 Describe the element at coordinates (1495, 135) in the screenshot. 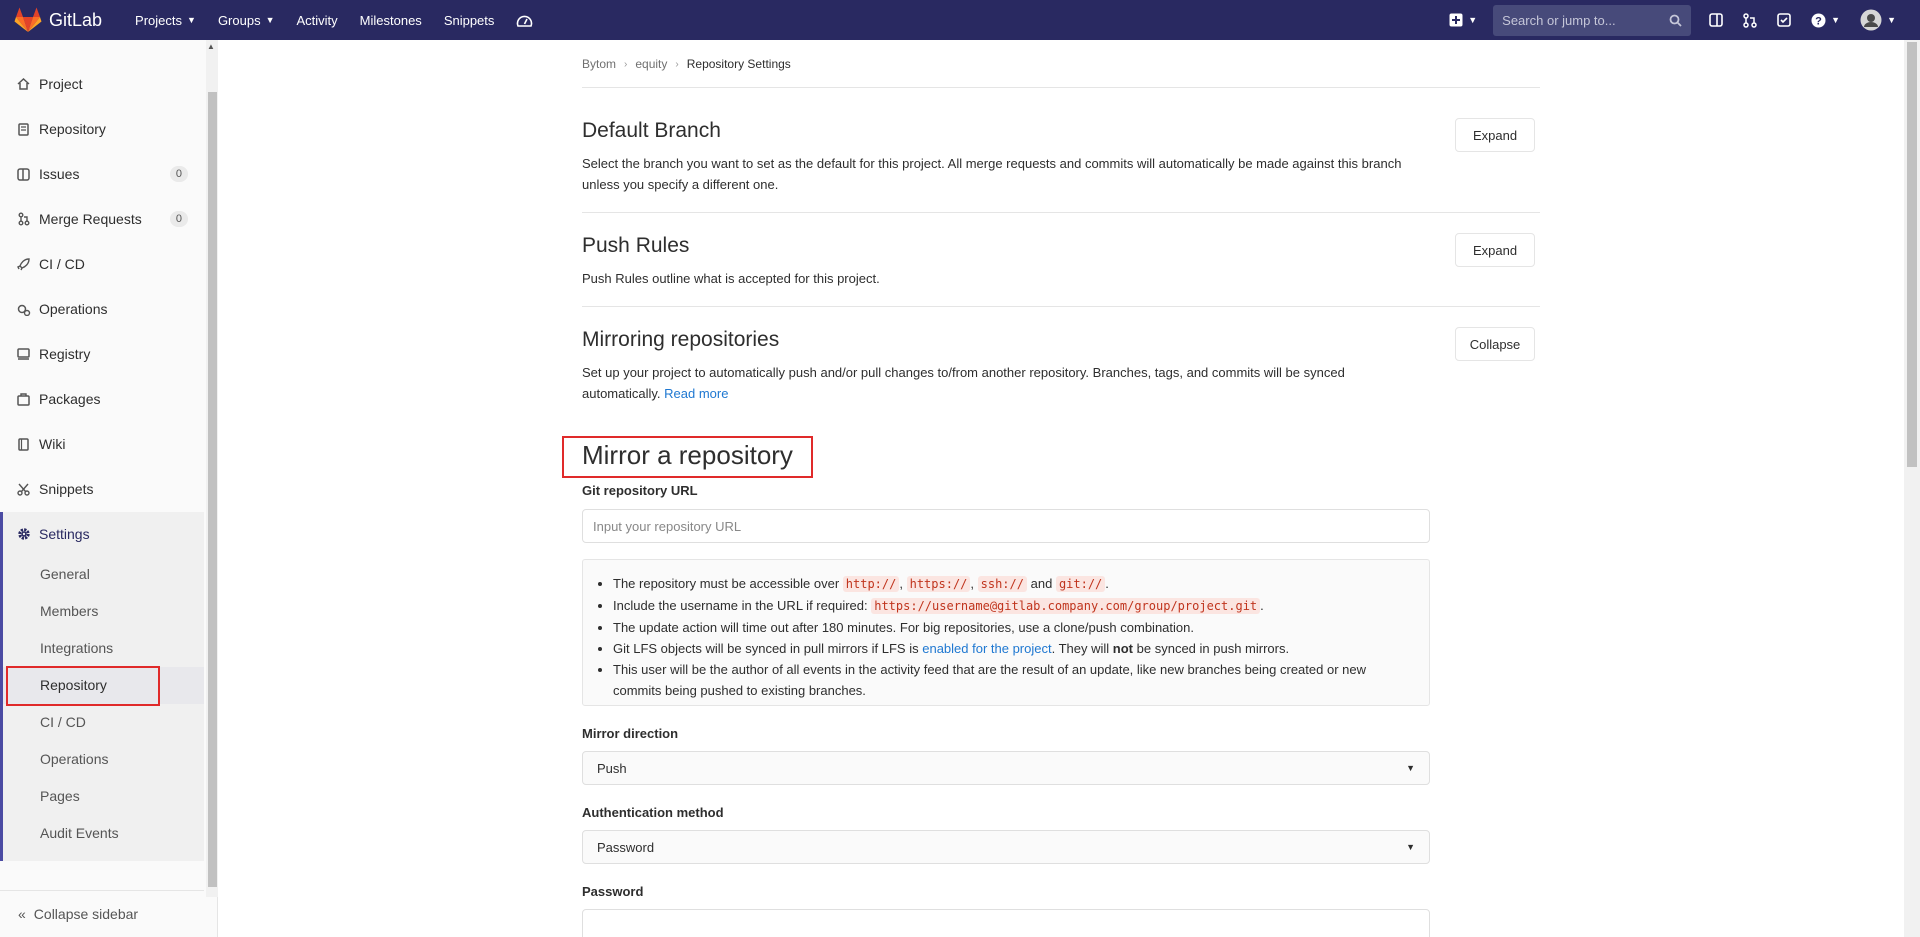

I see `default-branch-expand-button: Expand` at that location.